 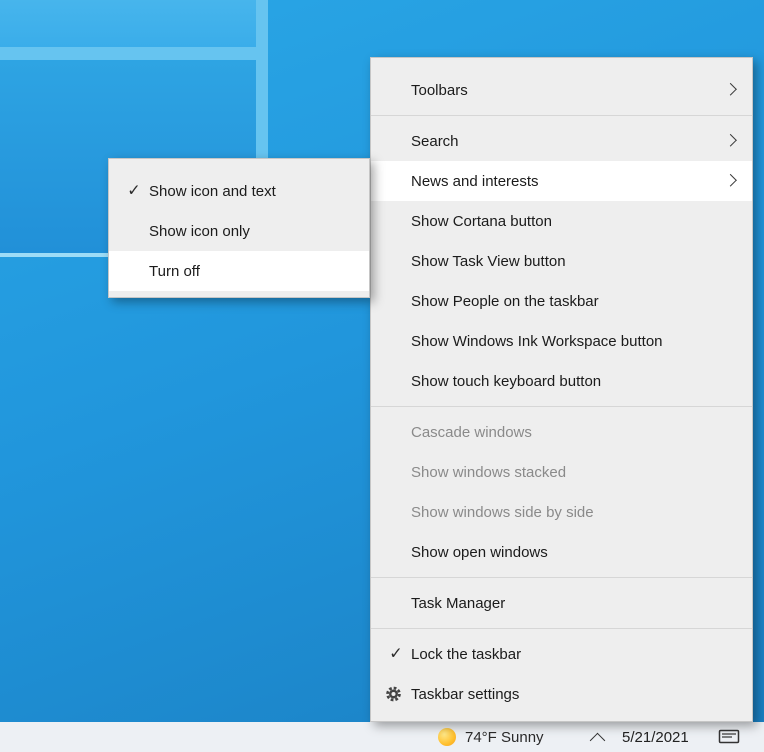 What do you see at coordinates (199, 231) in the screenshot?
I see `menu-item-label: Show icon only` at bounding box center [199, 231].